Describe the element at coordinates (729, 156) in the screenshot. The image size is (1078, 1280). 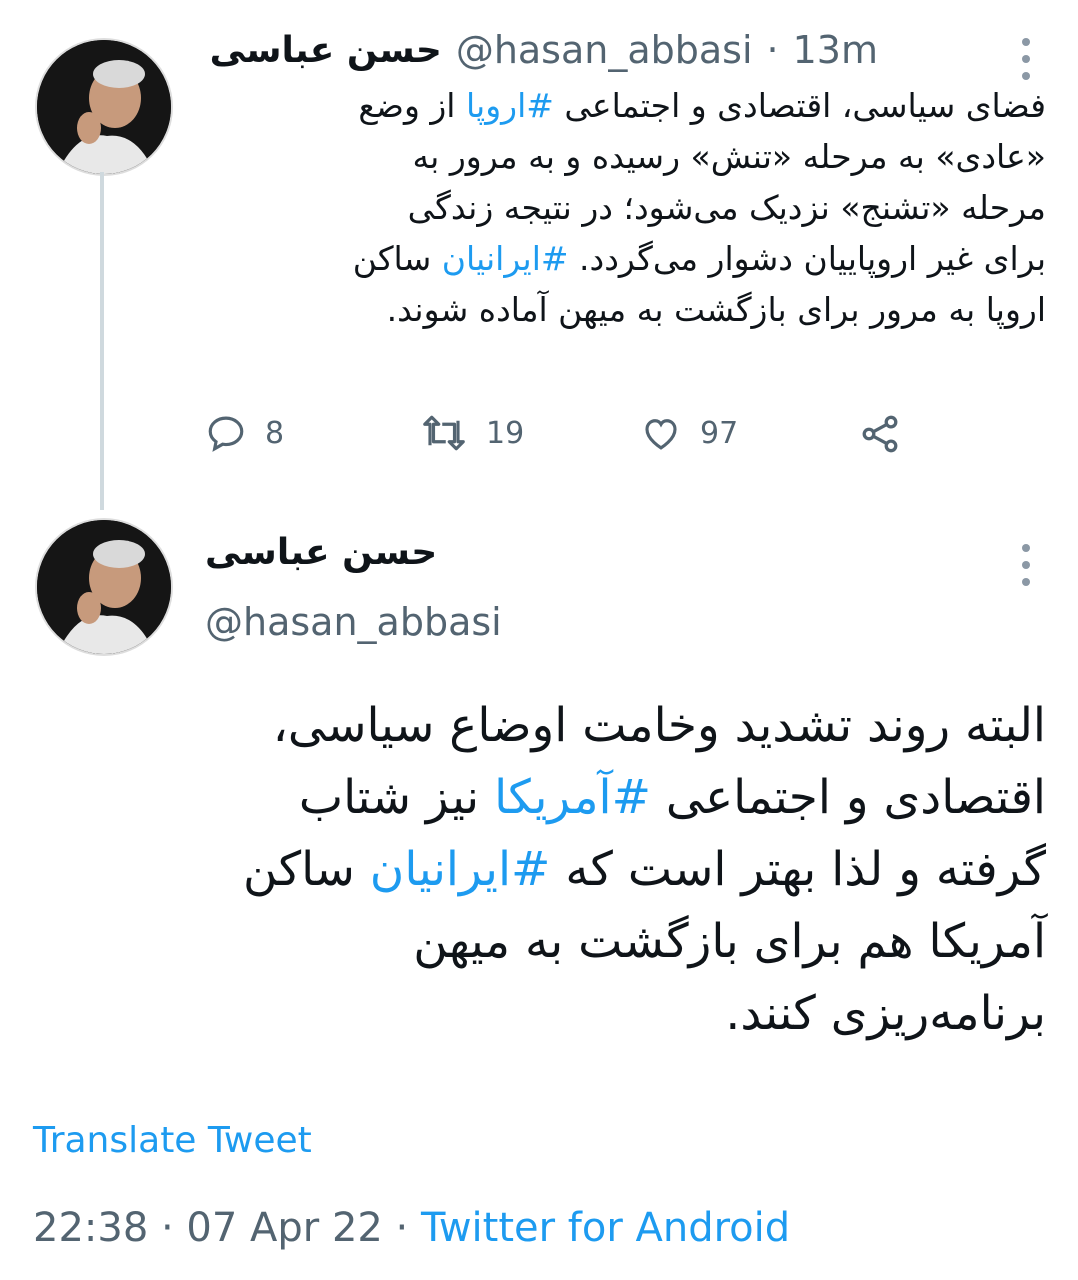
I see `text-segment: «عادی» به مرحله «تنش» رسیده و به مرور به` at that location.